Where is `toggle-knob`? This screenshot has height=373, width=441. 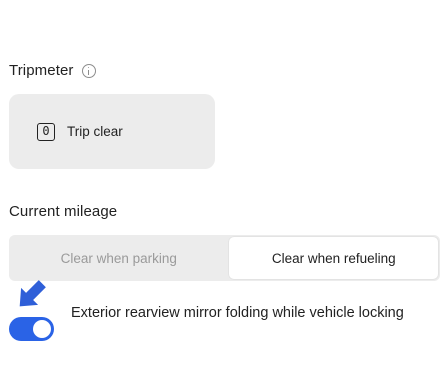
toggle-knob is located at coordinates (42, 329).